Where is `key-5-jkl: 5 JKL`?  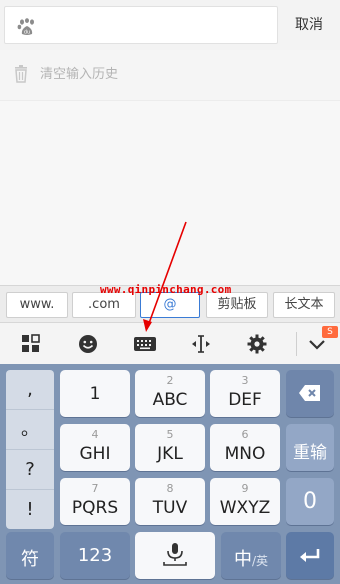 key-5-jkl: 5 JKL is located at coordinates (170, 447).